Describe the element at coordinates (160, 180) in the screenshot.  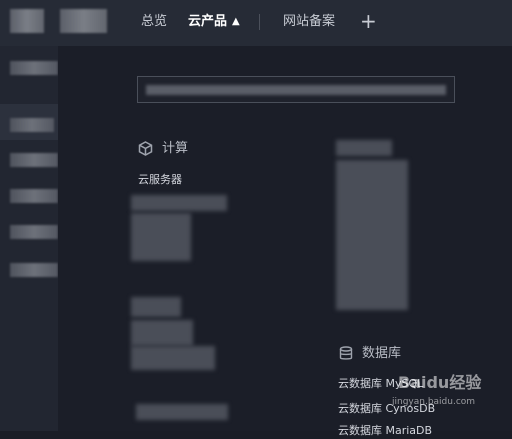
I see `link-cvm: 云服务器` at that location.